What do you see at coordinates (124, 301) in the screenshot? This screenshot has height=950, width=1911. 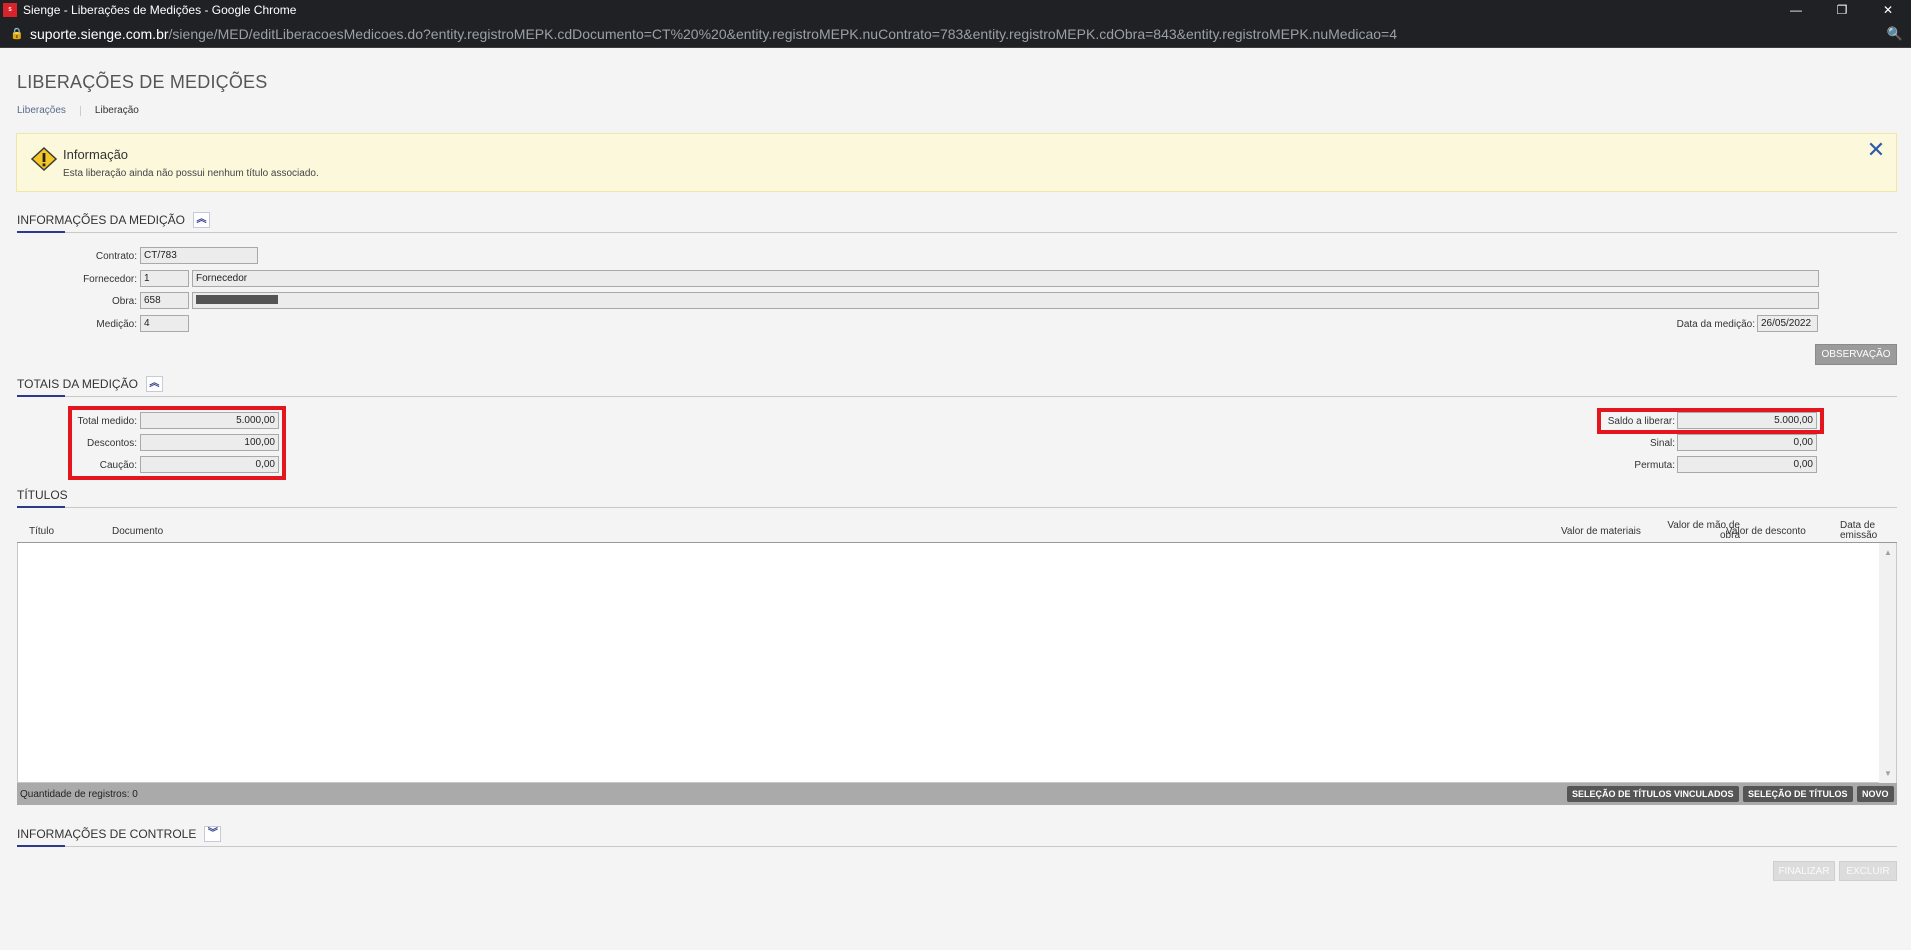 I see `obra-label: Obra:` at bounding box center [124, 301].